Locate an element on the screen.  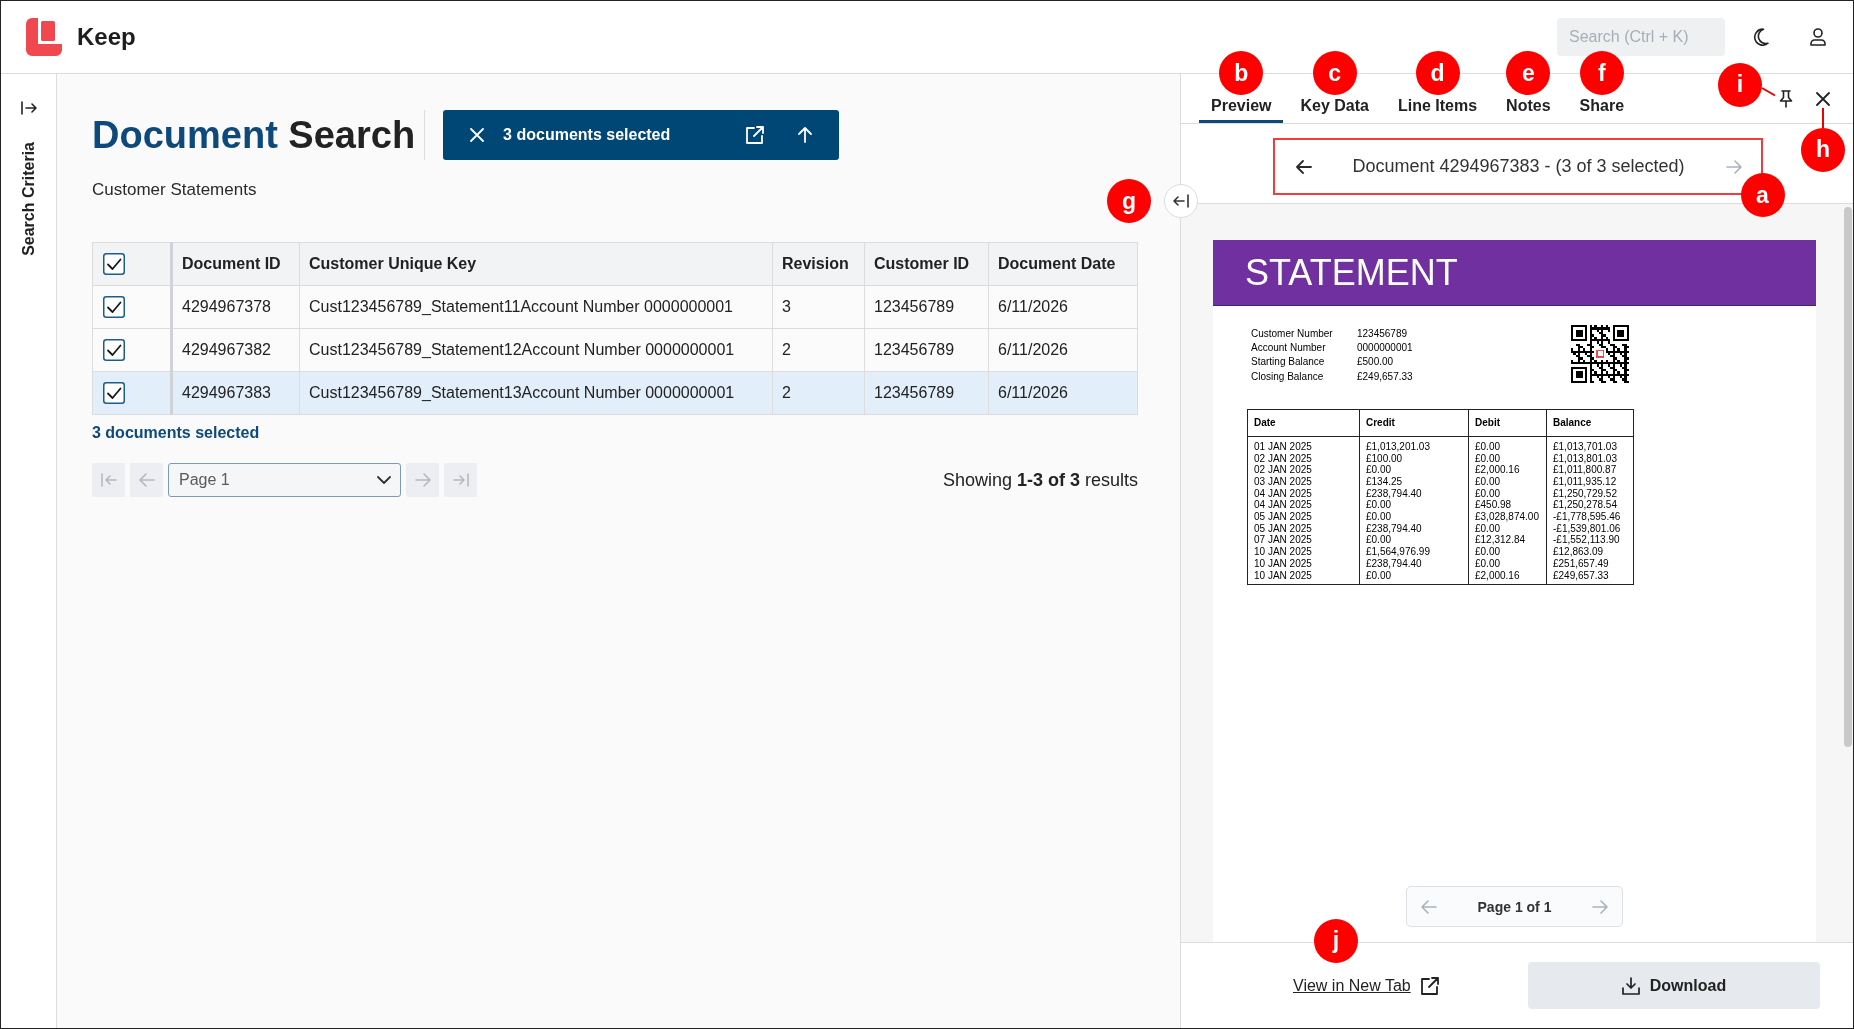
table-cell: 3 is located at coordinates (818, 307).